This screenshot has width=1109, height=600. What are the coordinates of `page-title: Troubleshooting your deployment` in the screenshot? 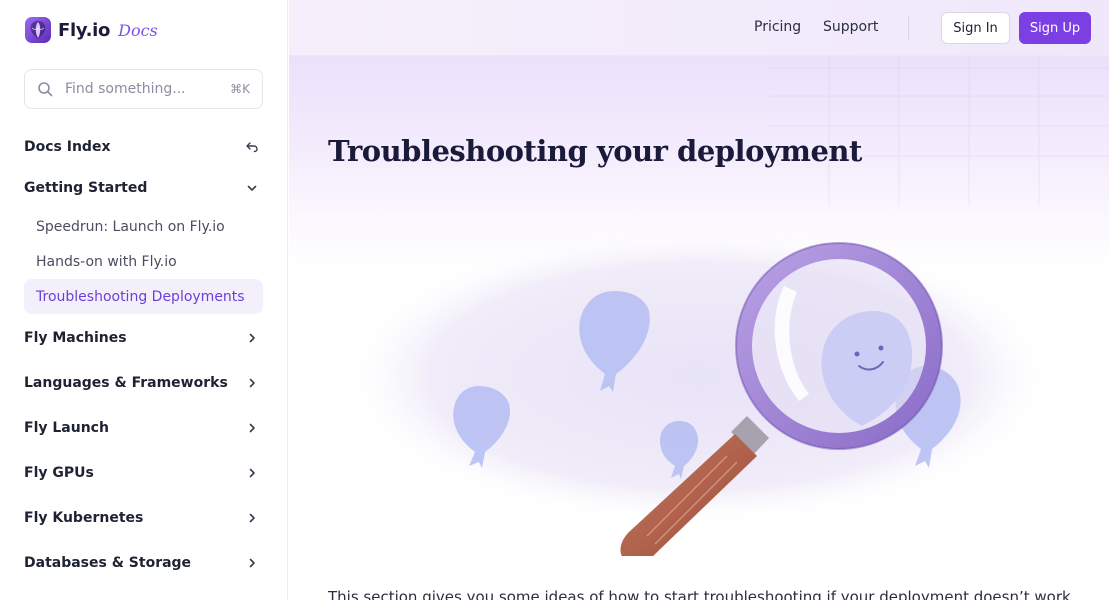 It's located at (595, 151).